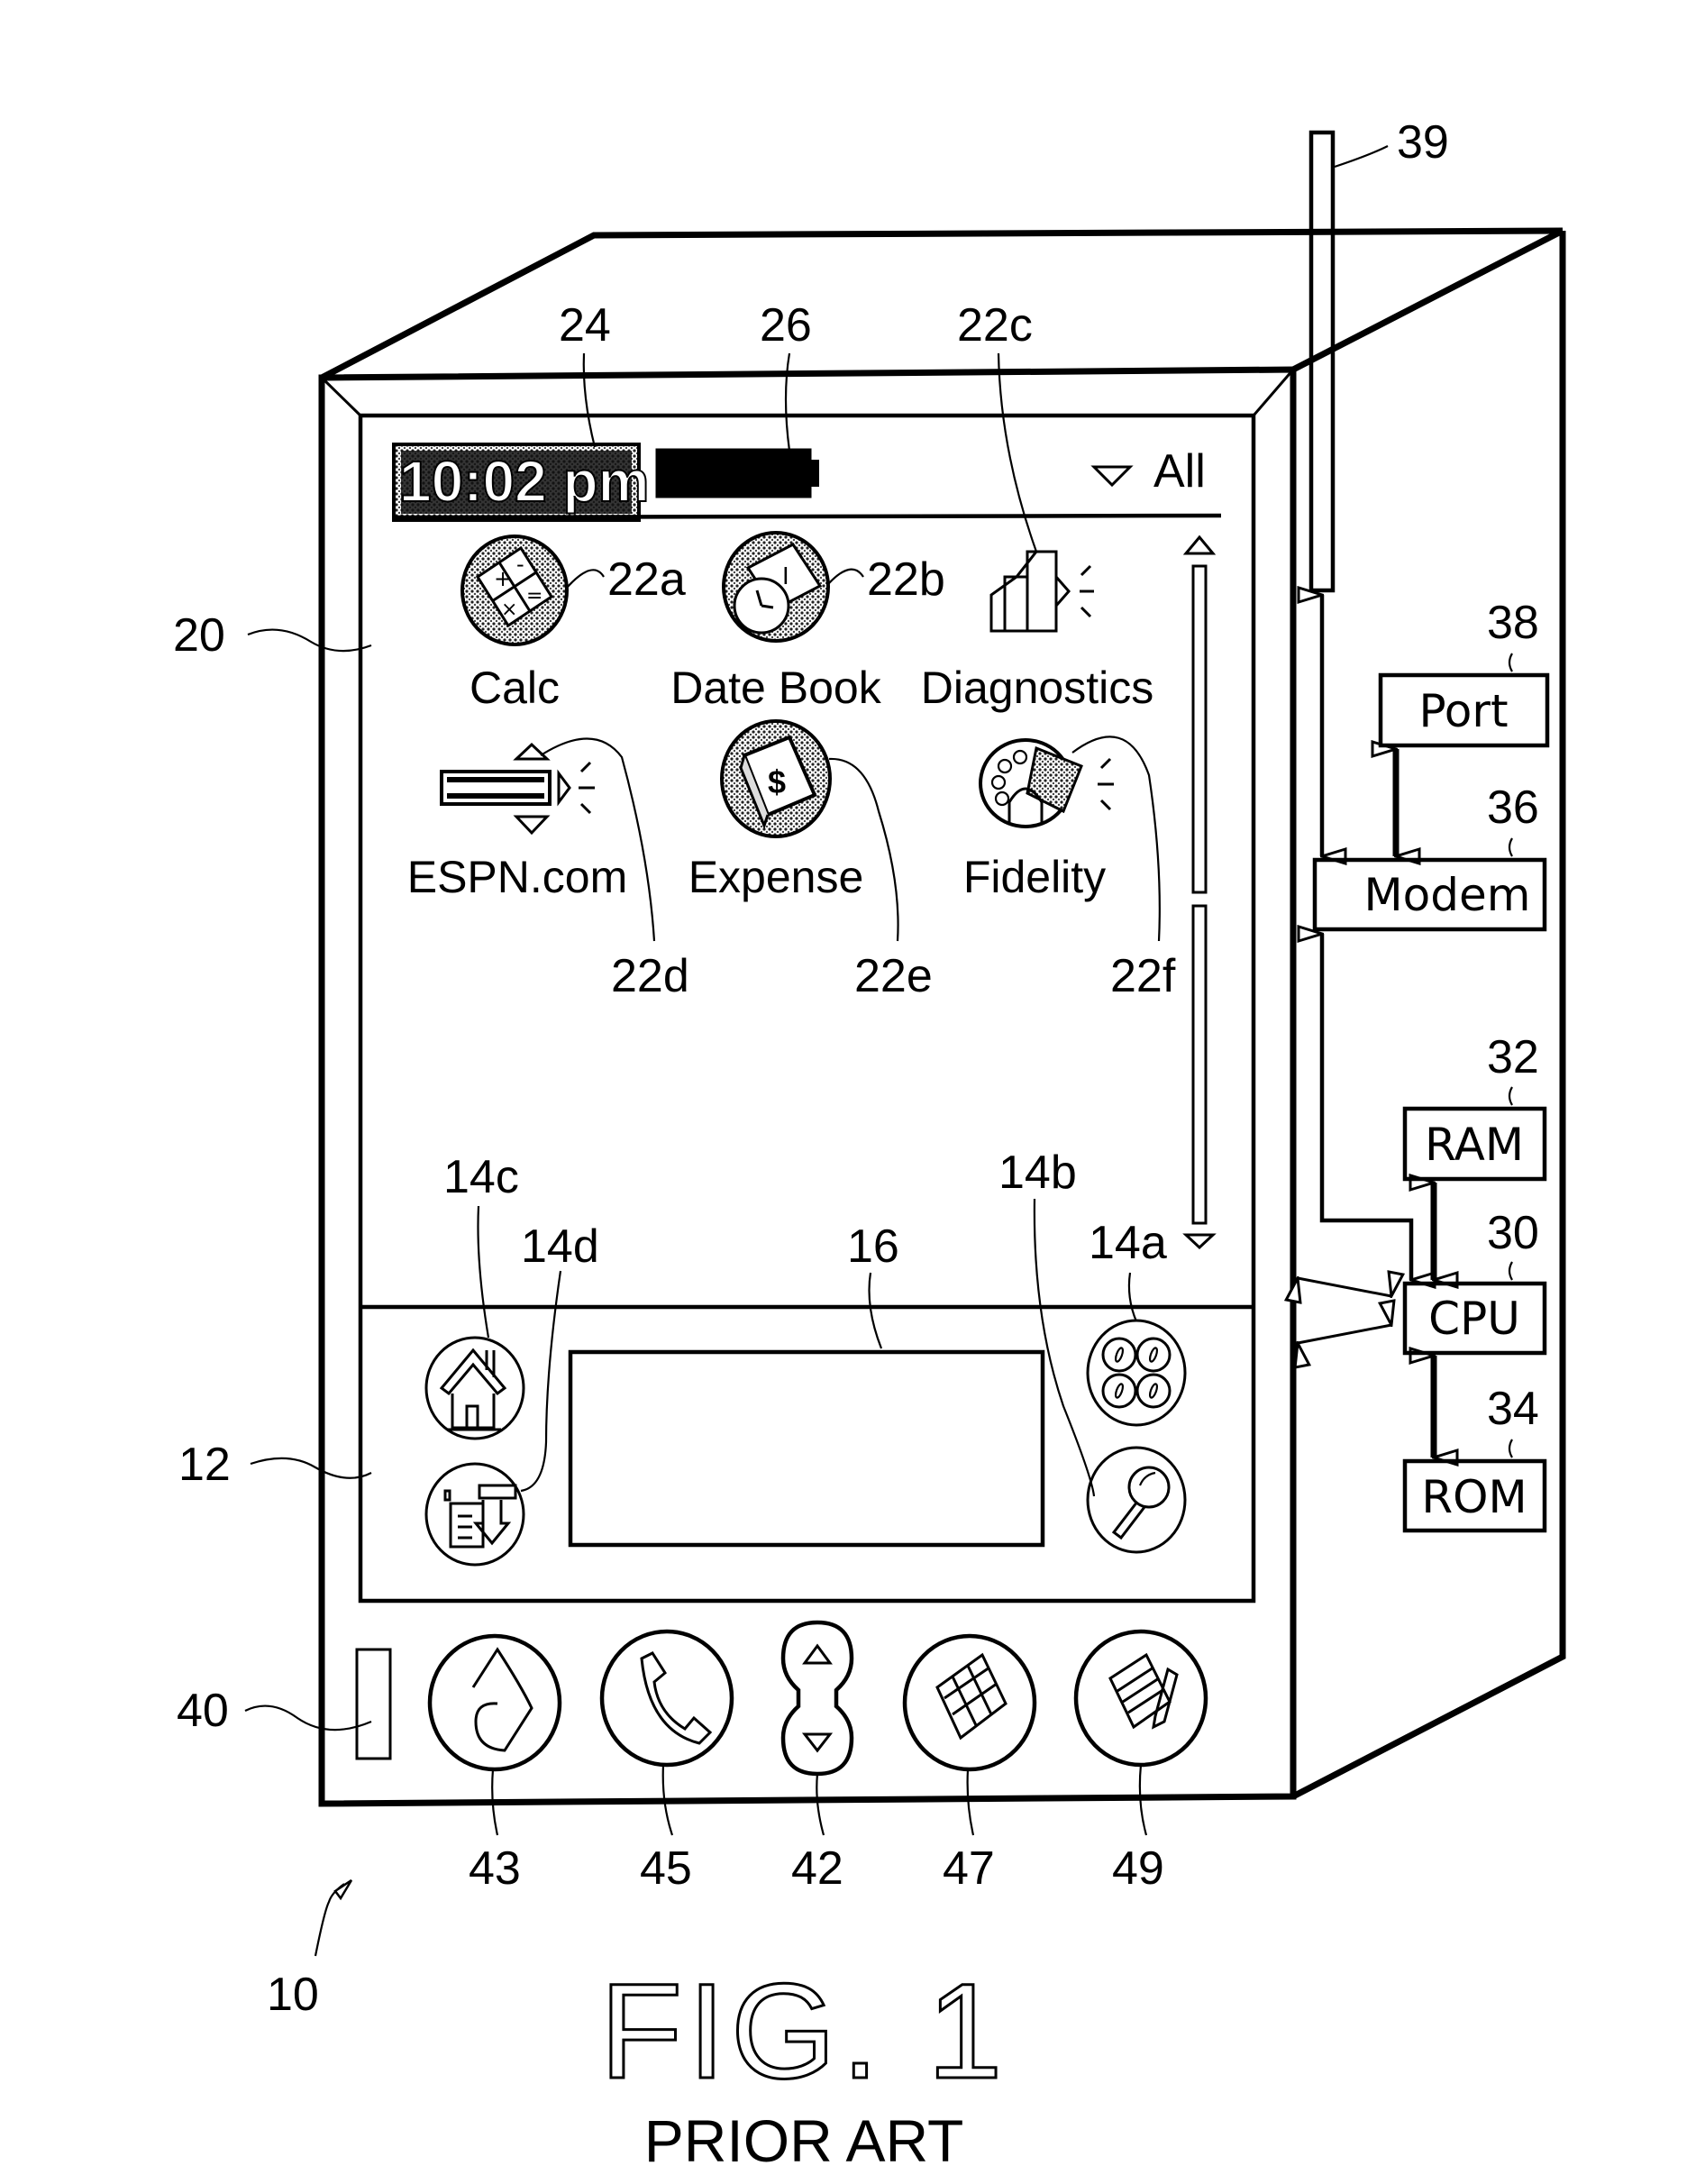 The image size is (1705, 2184). I want to click on figure-caption: FIG. 1 PRIOR ART, so click(803, 2064).